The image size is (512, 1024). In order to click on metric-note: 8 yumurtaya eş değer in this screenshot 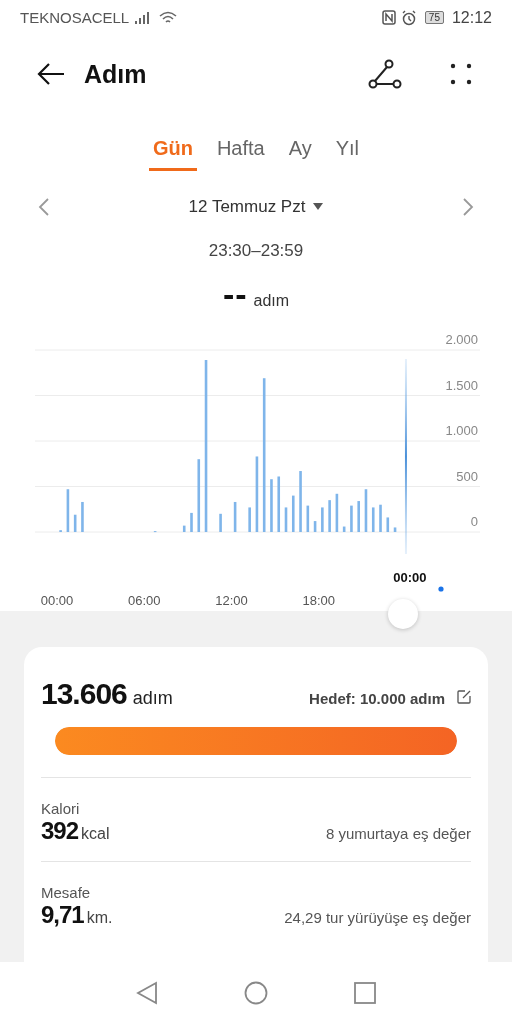, I will do `click(398, 833)`.